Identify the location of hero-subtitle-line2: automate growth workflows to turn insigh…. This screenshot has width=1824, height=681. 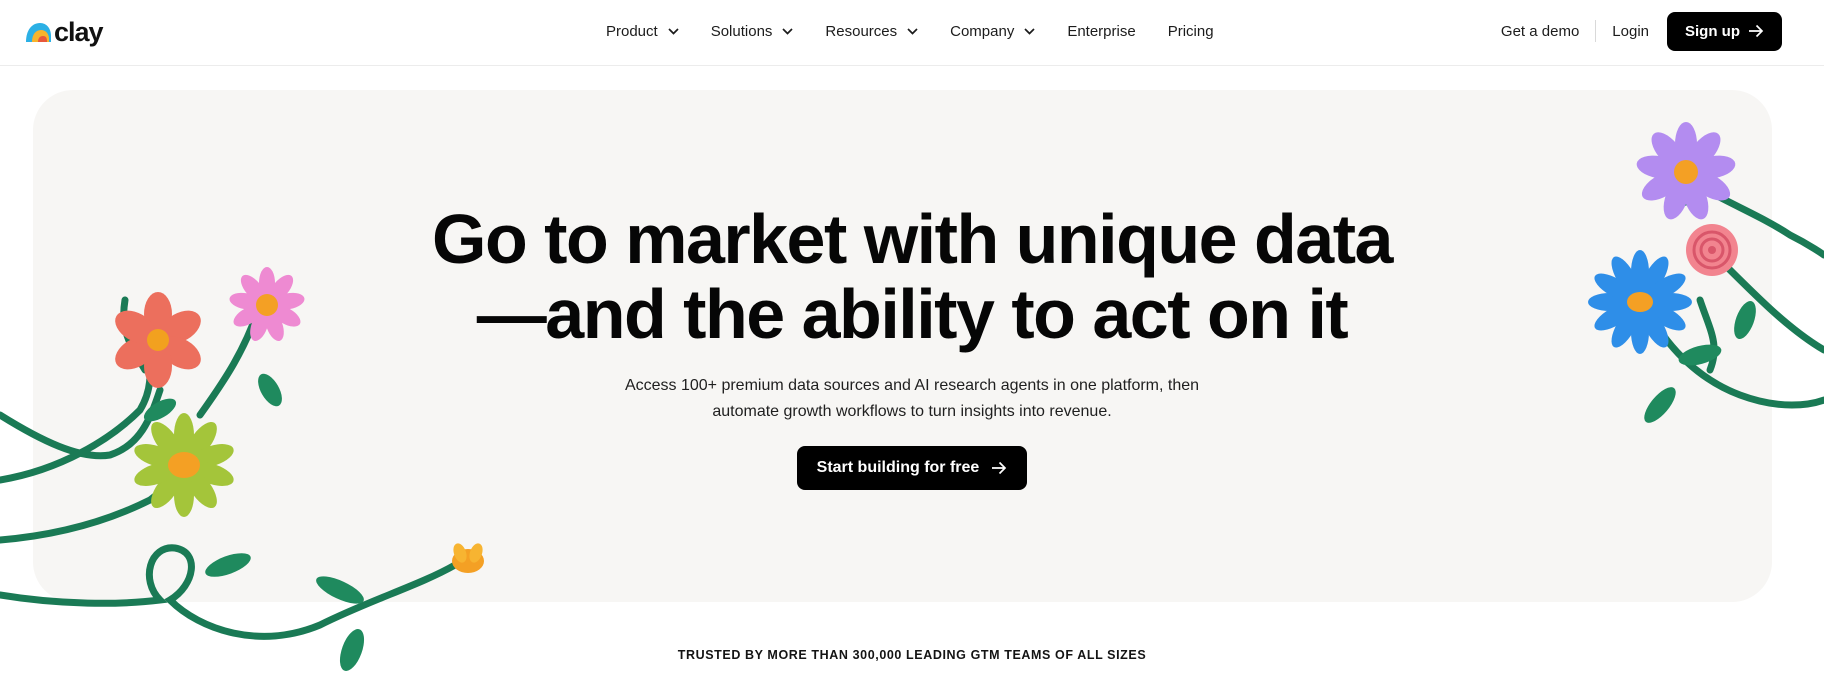
(912, 411).